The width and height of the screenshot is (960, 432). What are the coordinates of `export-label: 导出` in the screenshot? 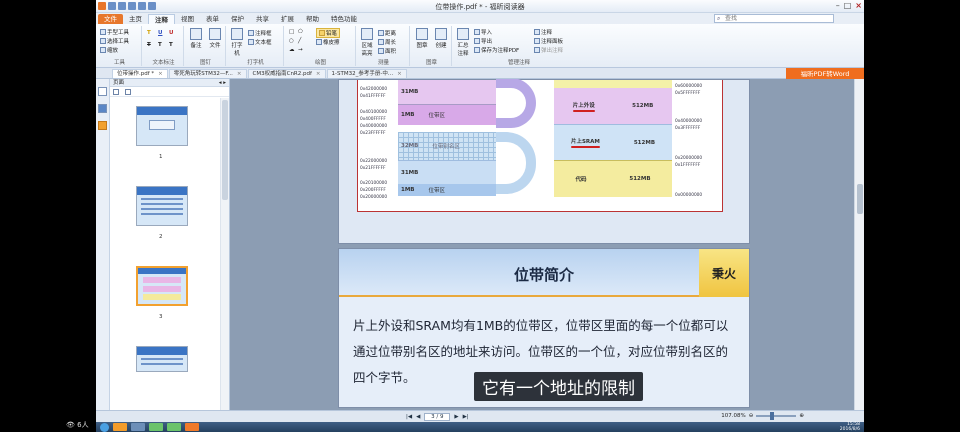 It's located at (487, 42).